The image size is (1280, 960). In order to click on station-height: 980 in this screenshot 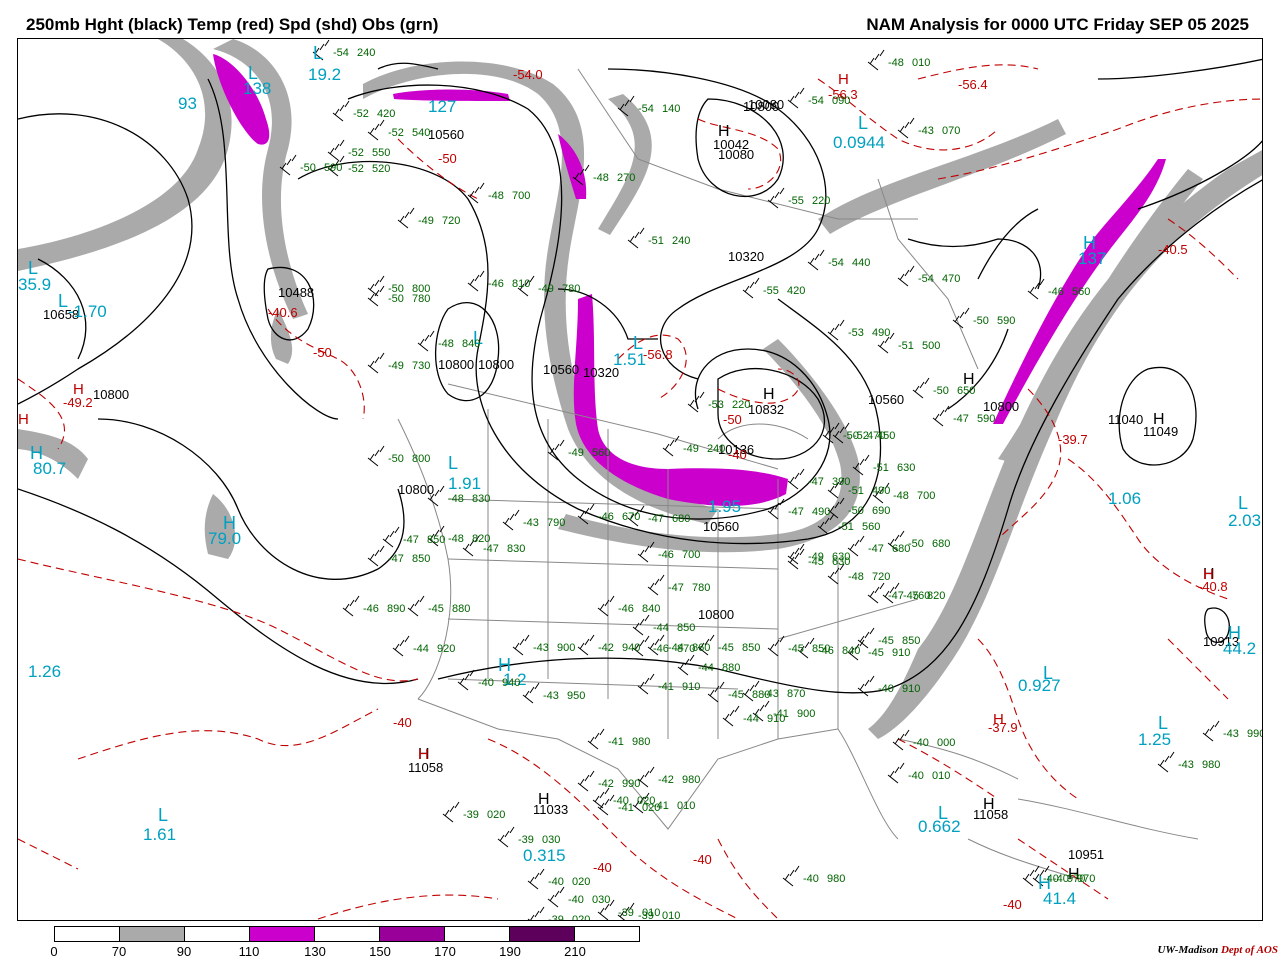, I will do `click(1211, 765)`.